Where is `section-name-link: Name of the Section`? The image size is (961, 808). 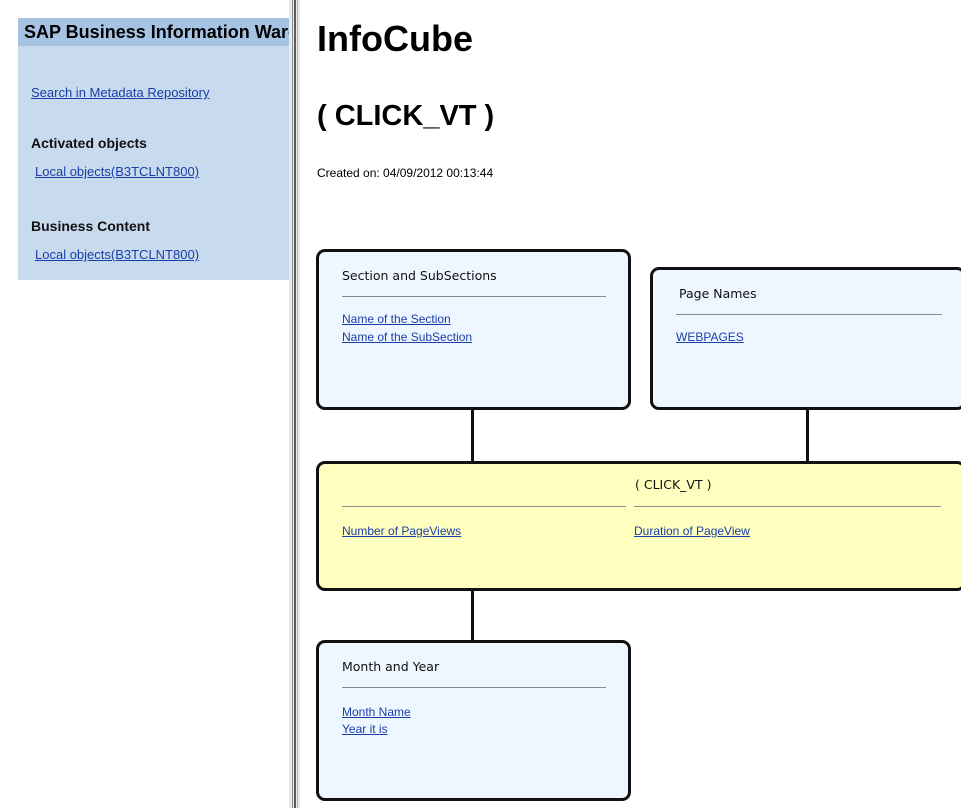 section-name-link: Name of the Section is located at coordinates (396, 319).